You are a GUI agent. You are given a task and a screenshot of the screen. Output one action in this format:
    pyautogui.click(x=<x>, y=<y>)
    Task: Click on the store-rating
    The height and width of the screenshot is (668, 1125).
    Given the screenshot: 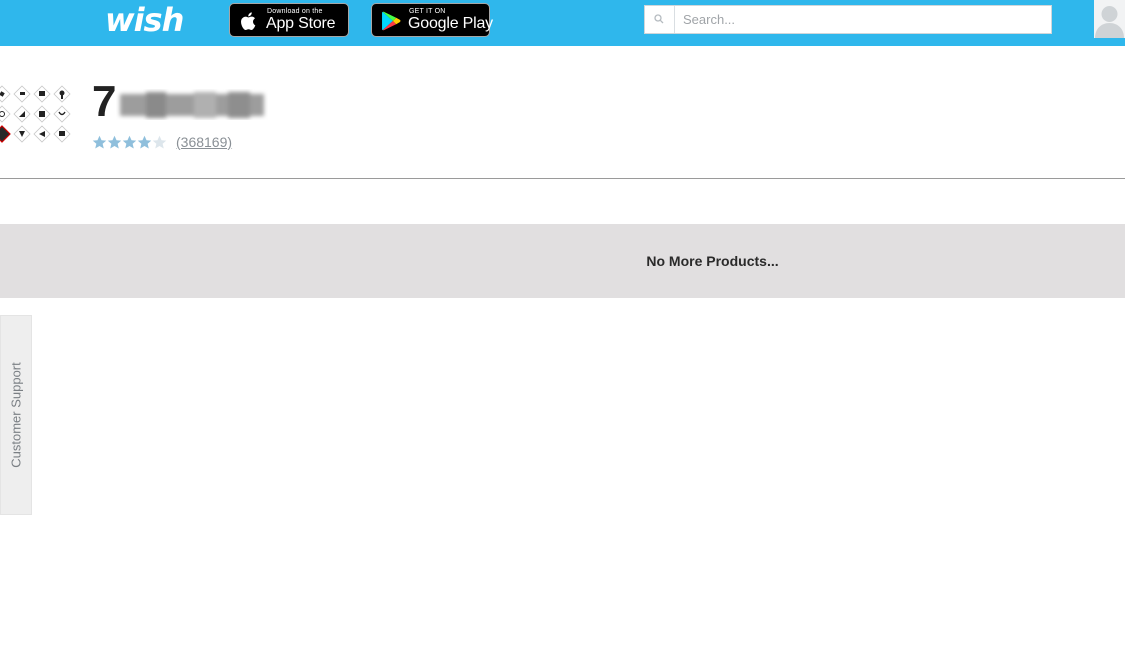 What is the action you would take?
    pyautogui.click(x=129, y=143)
    